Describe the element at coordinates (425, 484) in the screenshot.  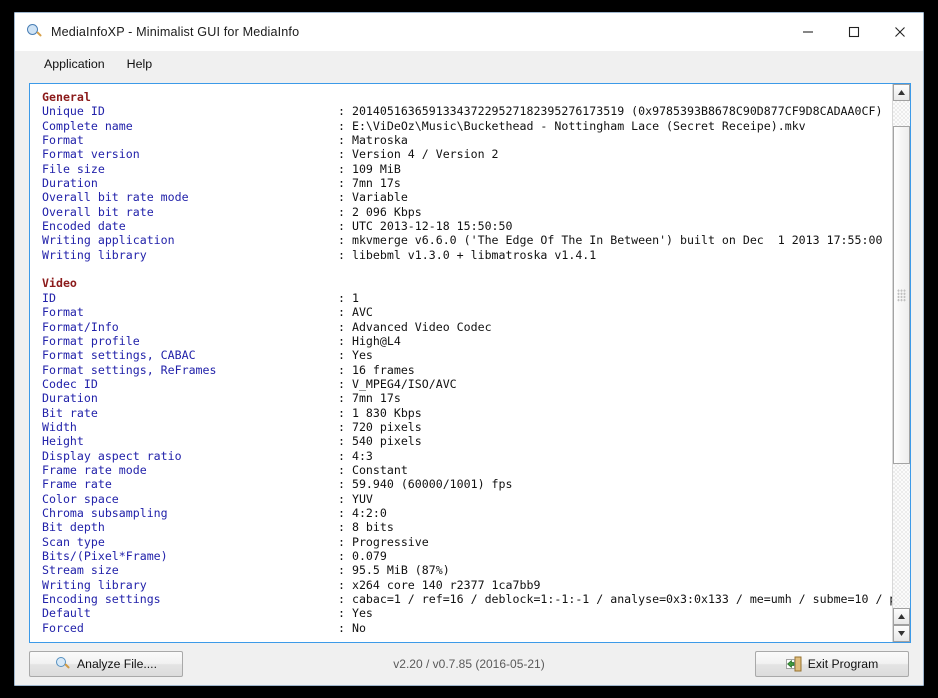
I see `report-row-value: : 59.940 (60000/1001) fps` at that location.